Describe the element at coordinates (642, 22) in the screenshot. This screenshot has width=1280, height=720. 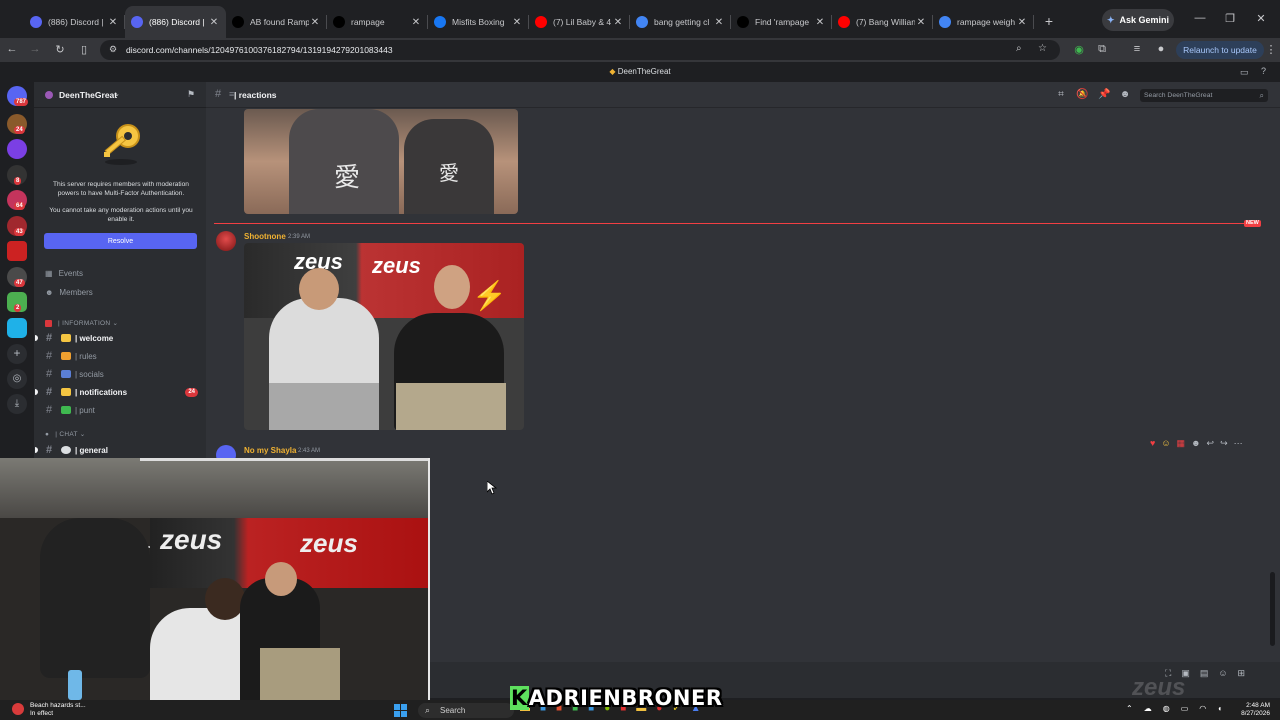
I see `google-icon` at that location.